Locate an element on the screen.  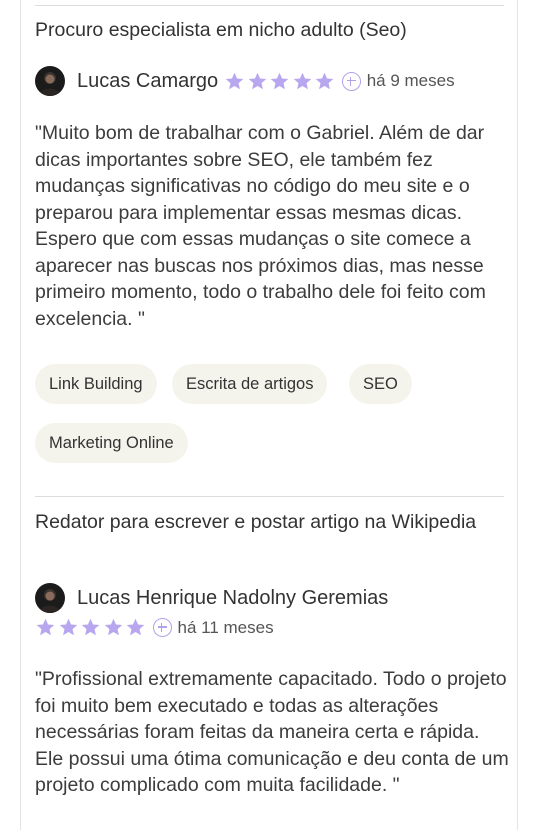
reviewer-name: Lucas Henrique Nadolny Geremias is located at coordinates (232, 598).